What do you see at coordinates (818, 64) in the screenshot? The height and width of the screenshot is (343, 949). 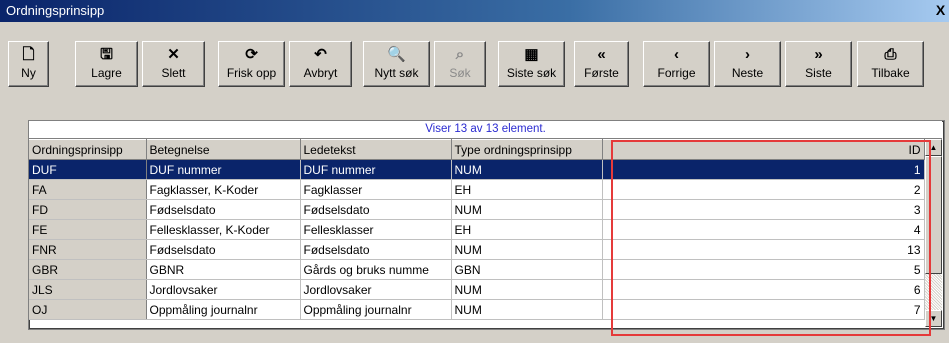 I see `last-button: » Siste` at bounding box center [818, 64].